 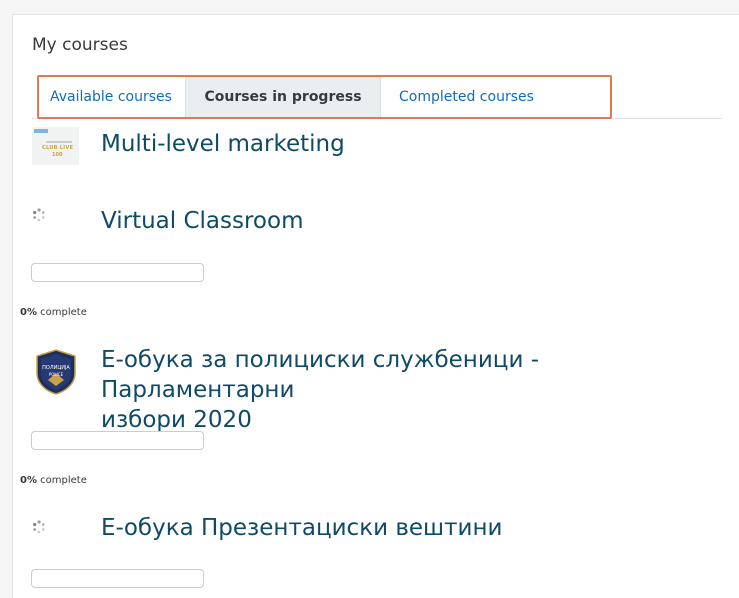 I want to click on block-title: My courses, so click(x=80, y=45).